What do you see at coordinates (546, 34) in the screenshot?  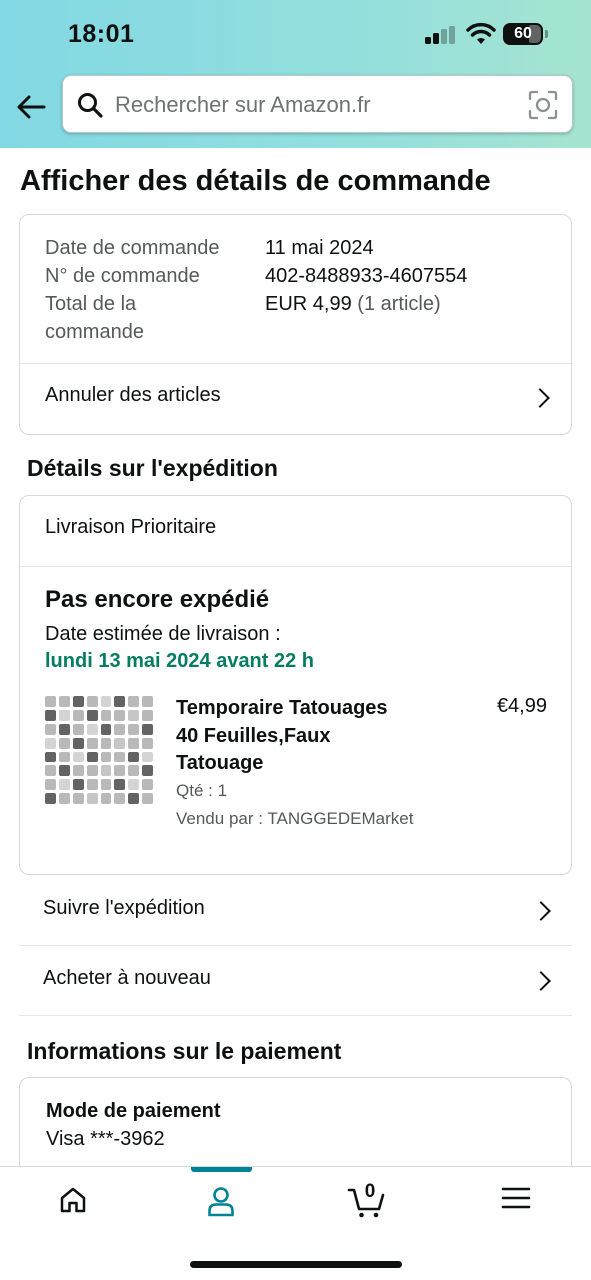 I see `battery-cap` at bounding box center [546, 34].